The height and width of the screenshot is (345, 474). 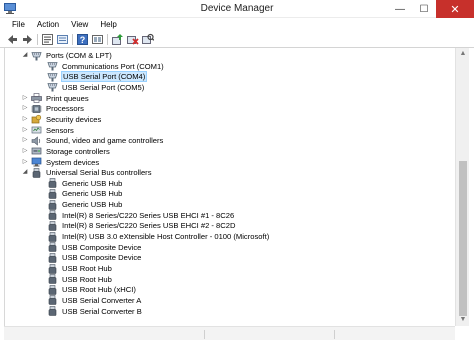 I want to click on tree-row: ▷ Storage controllers, so click(x=66, y=151).